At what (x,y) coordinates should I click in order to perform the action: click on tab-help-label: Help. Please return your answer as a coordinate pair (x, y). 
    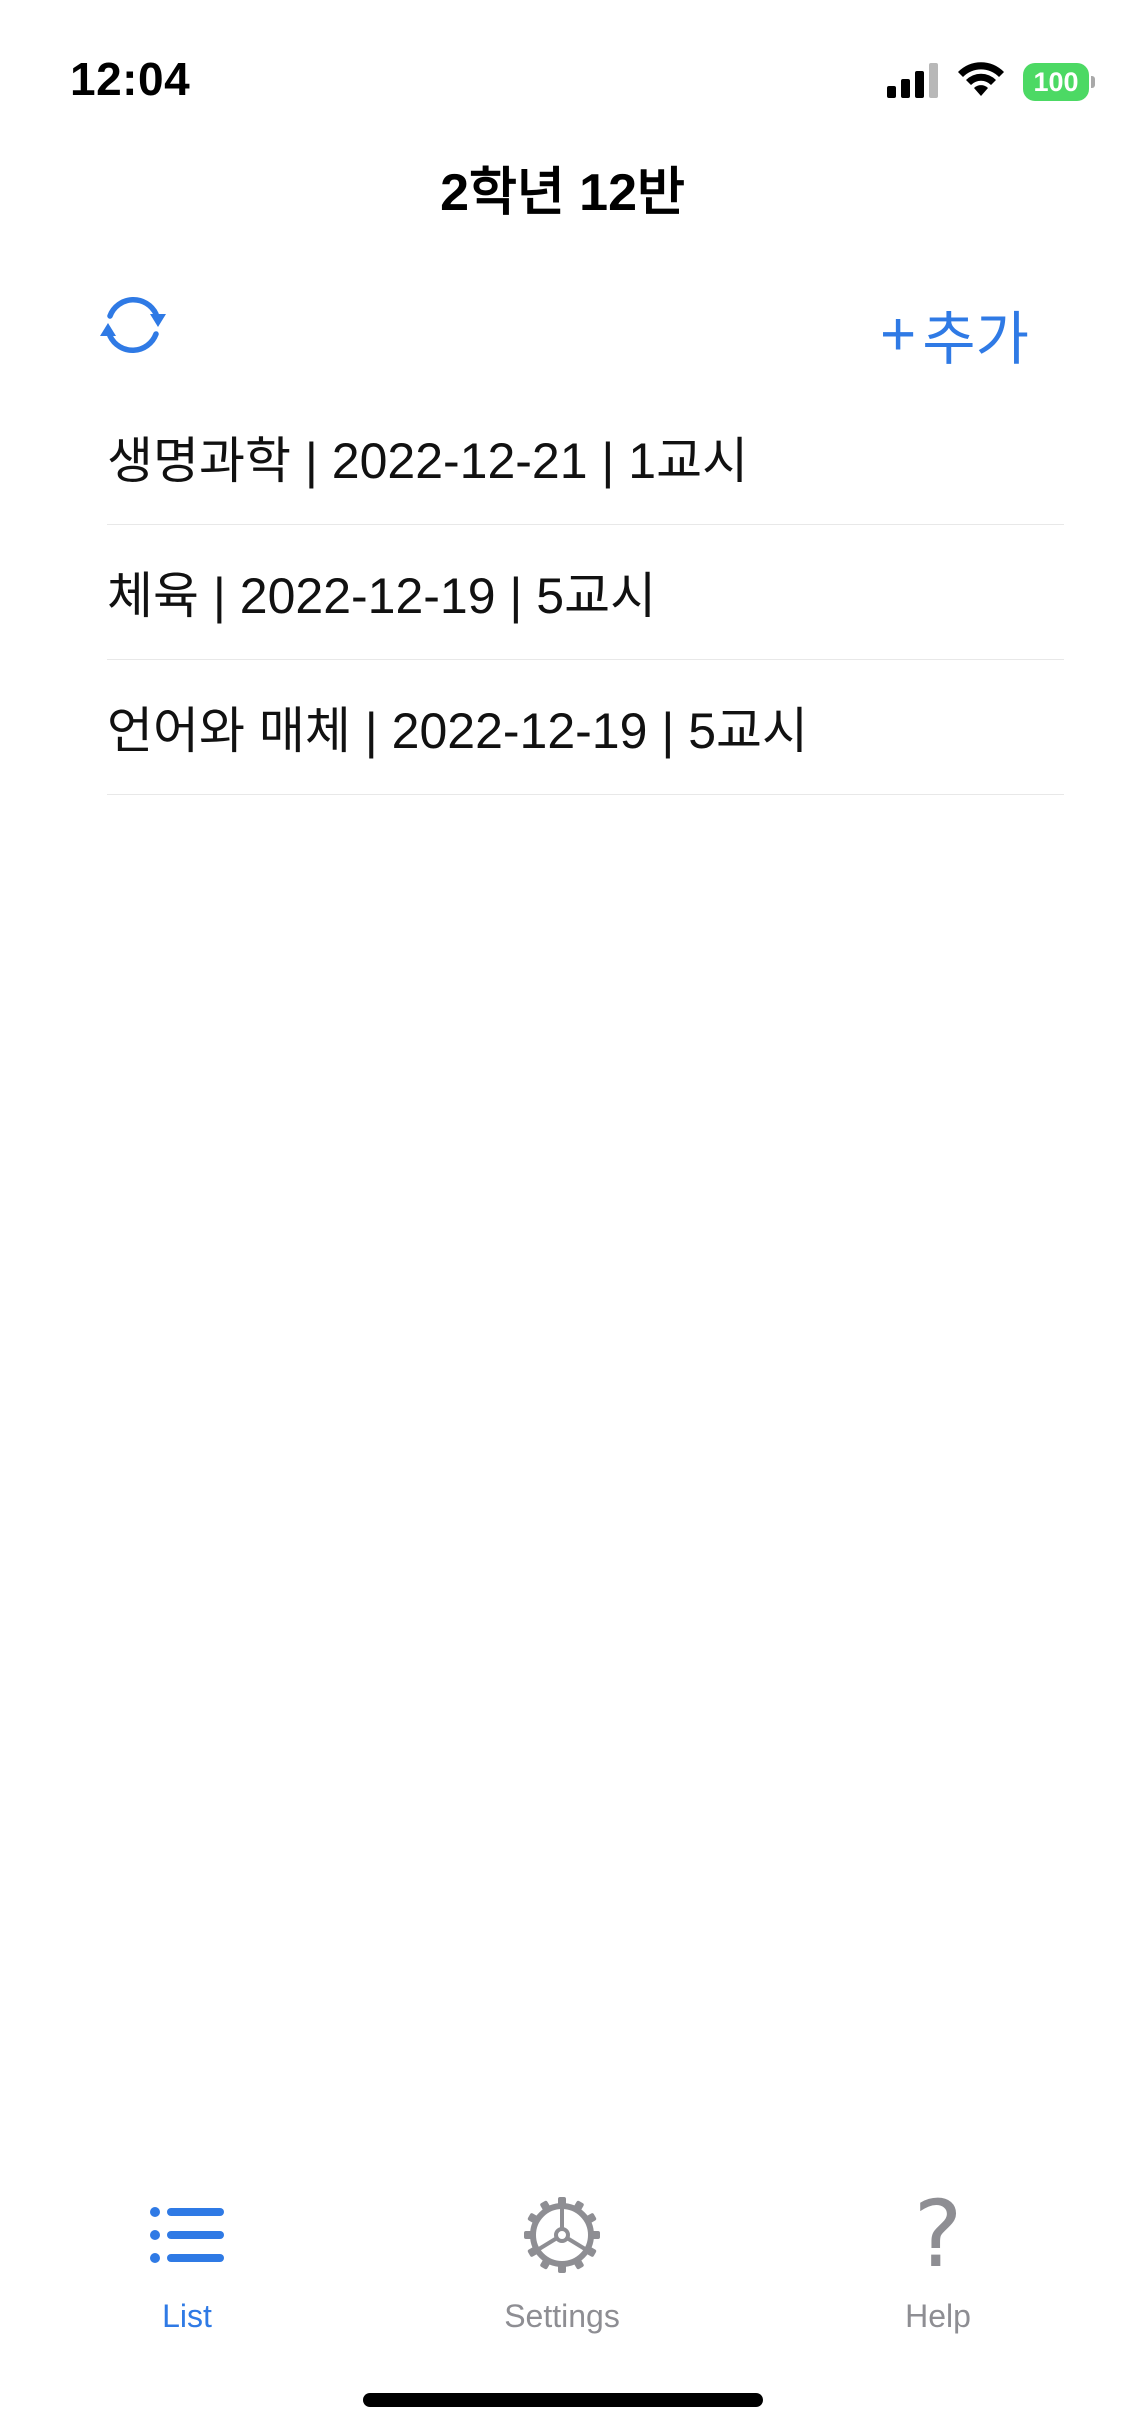
    Looking at the image, I should click on (938, 2316).